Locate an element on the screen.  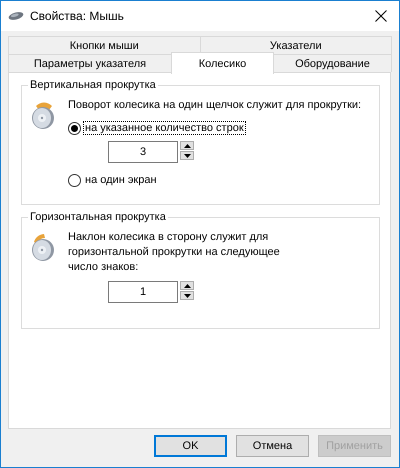
mouse-icon is located at coordinates (16, 16).